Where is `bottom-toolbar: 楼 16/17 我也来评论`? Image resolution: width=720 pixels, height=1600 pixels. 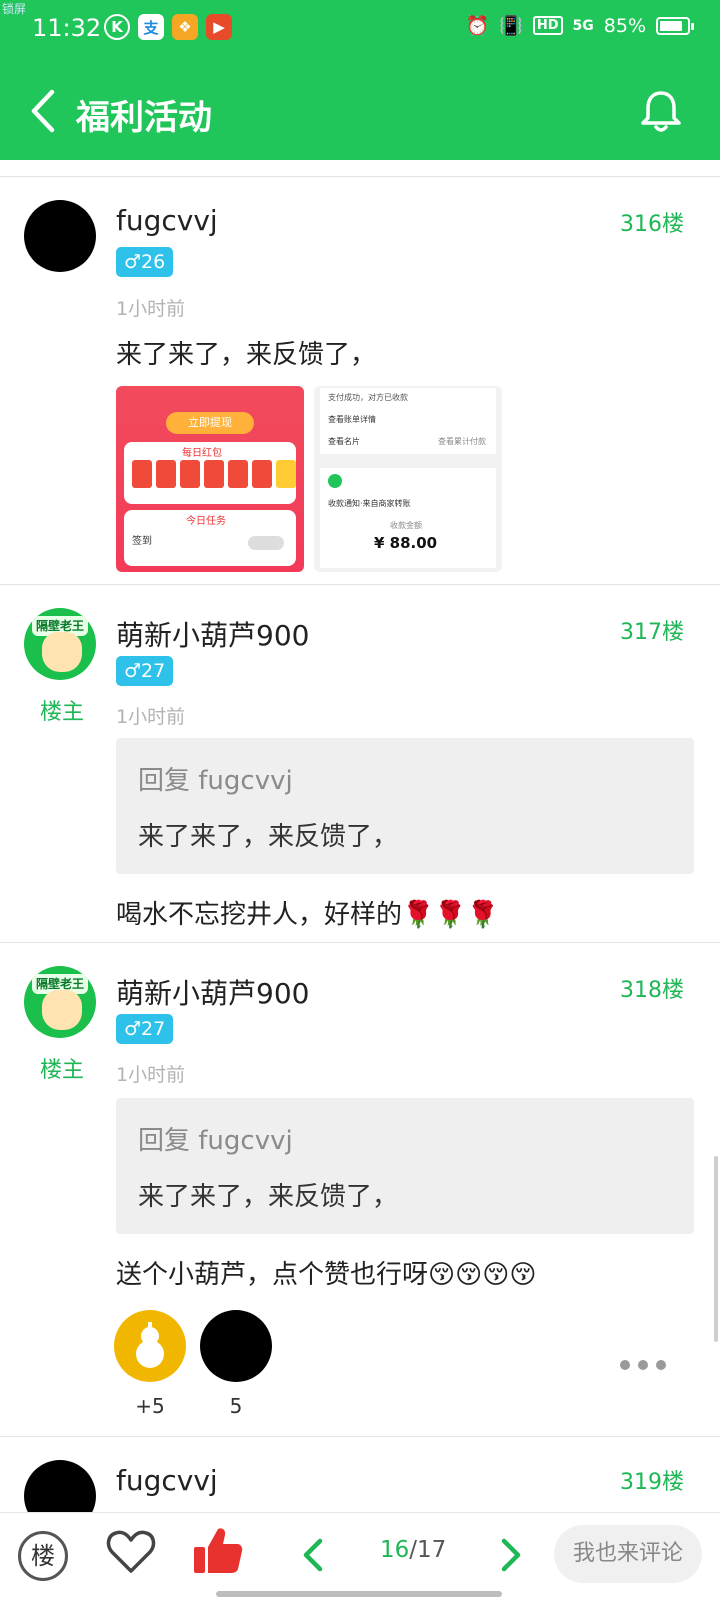 bottom-toolbar: 楼 16/17 我也来评论 is located at coordinates (360, 1556).